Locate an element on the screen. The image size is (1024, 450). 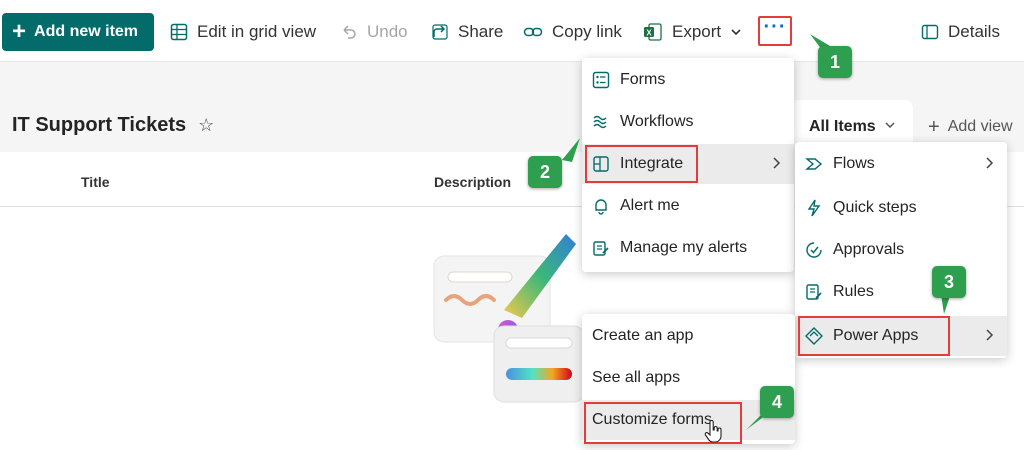
bell-icon is located at coordinates (601, 207).